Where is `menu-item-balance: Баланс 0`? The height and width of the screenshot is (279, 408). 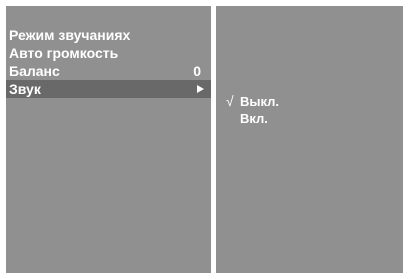 menu-item-balance: Баланс 0 is located at coordinates (108, 71).